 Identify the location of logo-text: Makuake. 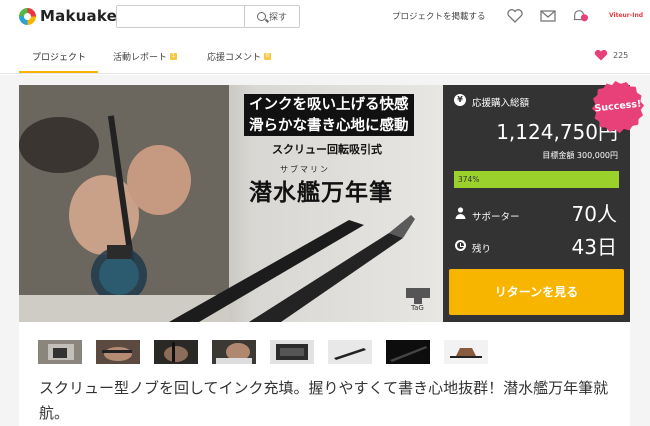
(78, 16).